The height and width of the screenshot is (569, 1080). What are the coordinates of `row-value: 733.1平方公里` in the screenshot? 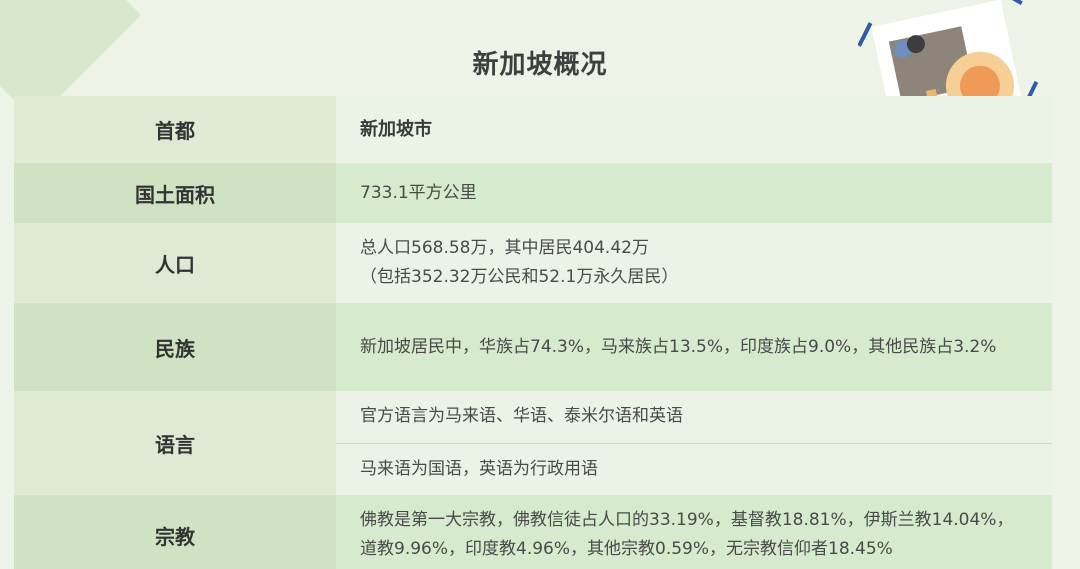 It's located at (694, 193).